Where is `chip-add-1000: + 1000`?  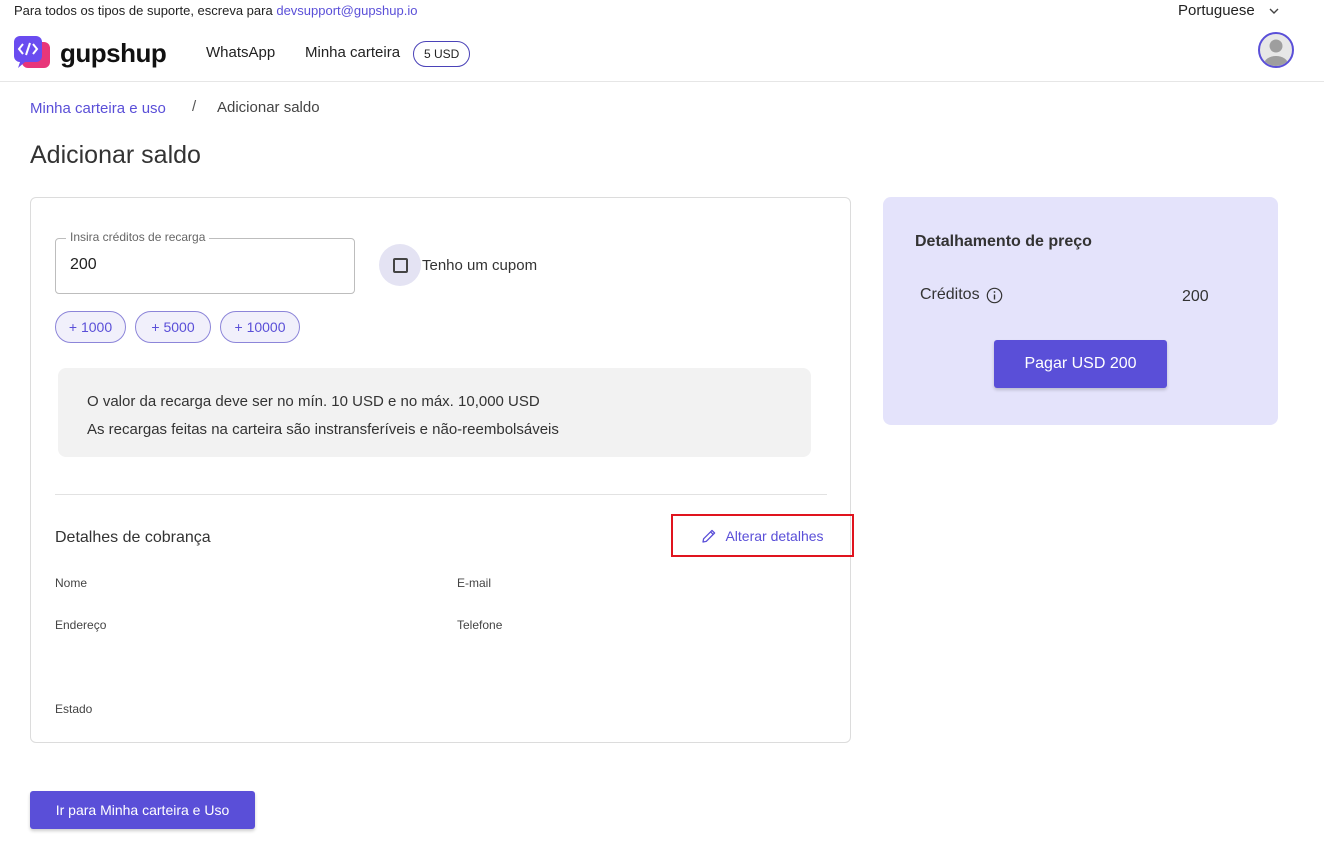 chip-add-1000: + 1000 is located at coordinates (90, 327).